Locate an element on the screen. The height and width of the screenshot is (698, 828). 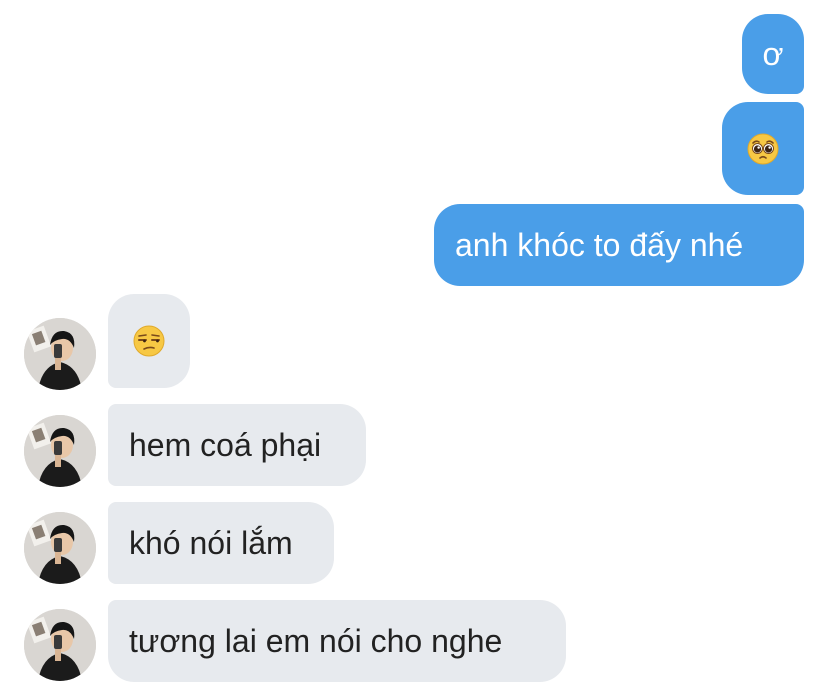
outgoing-message-bubble: anh khóc to đấy nhé is located at coordinates (619, 245).